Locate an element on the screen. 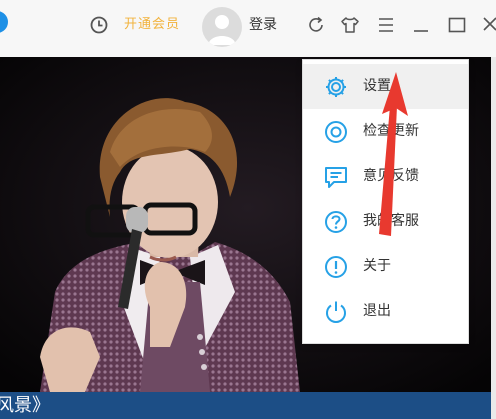 The image size is (496, 419). menu-item-about: 关于 is located at coordinates (385, 266).